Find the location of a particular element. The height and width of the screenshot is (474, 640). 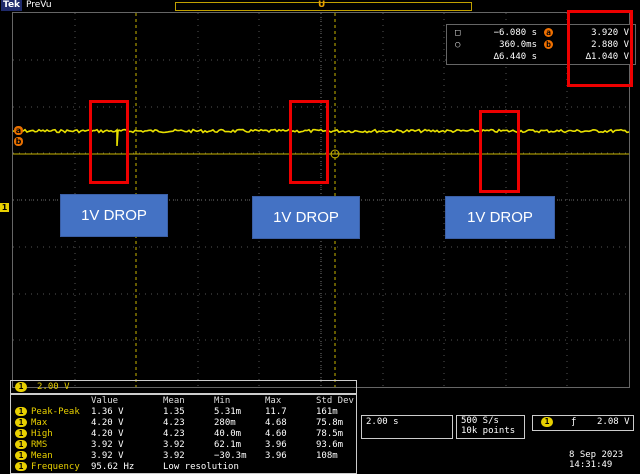

measurement-cell: 1.36 V is located at coordinates (107, 412).